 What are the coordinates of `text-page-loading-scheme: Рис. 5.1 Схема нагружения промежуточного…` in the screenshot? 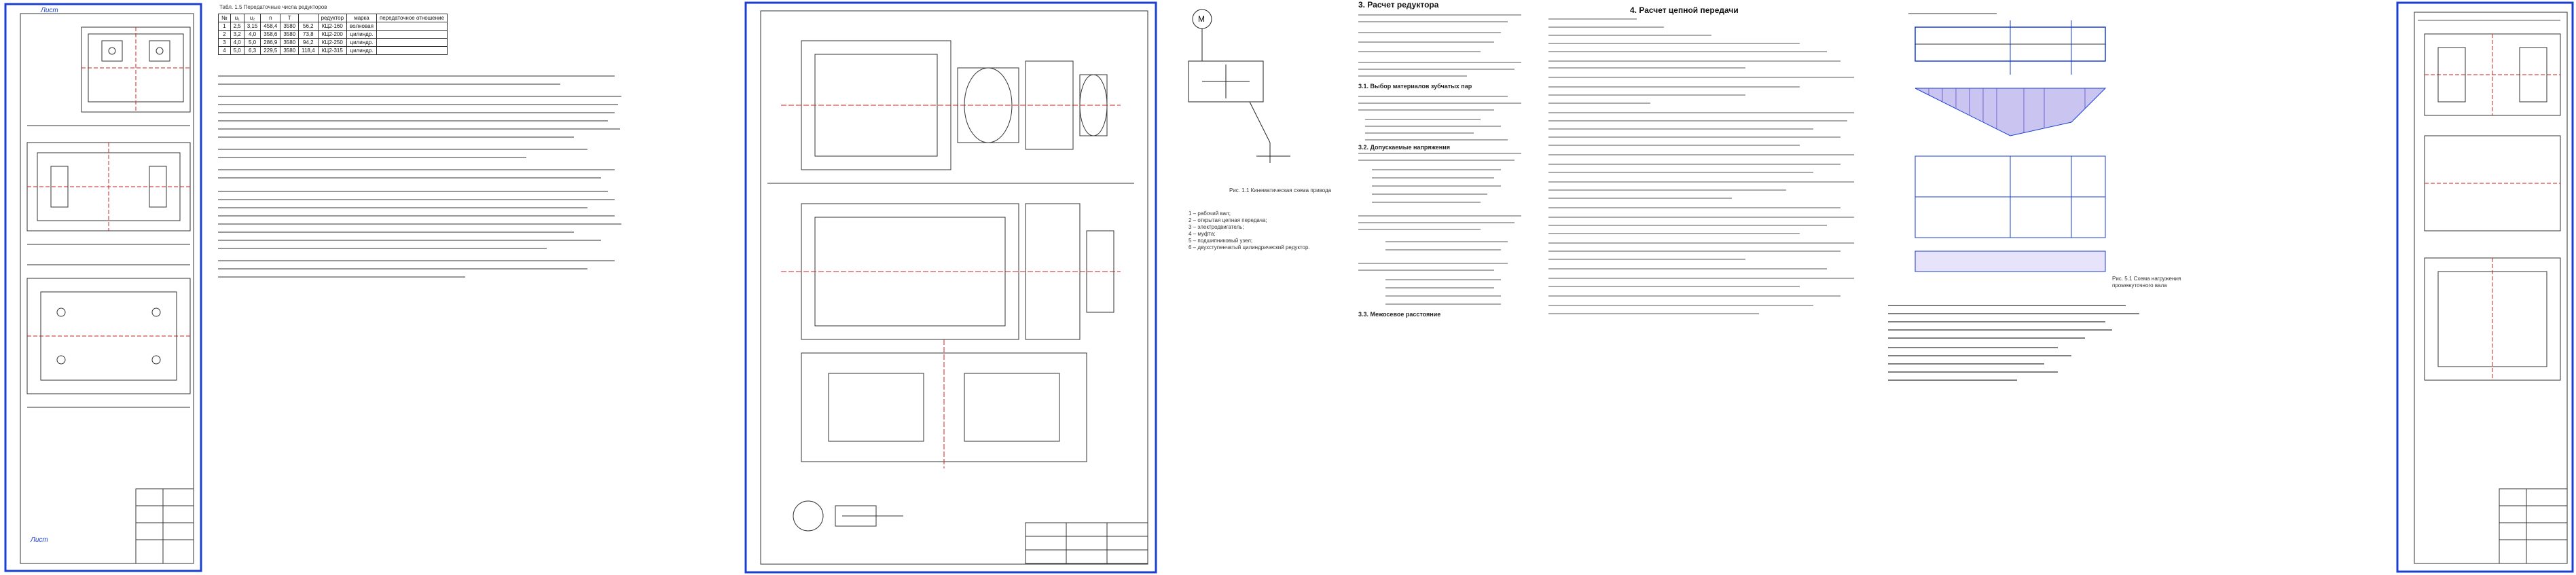 It's located at (2051, 287).